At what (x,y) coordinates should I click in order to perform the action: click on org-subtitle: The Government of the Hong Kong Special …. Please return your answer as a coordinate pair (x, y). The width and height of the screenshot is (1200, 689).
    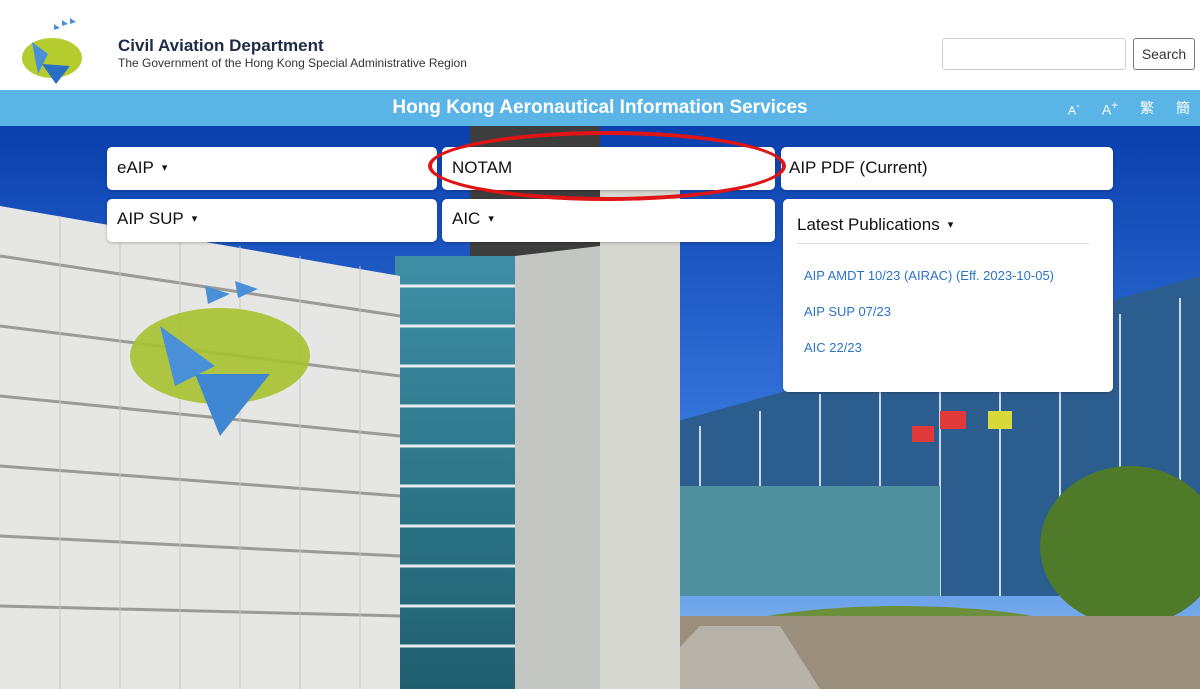
    Looking at the image, I should click on (292, 63).